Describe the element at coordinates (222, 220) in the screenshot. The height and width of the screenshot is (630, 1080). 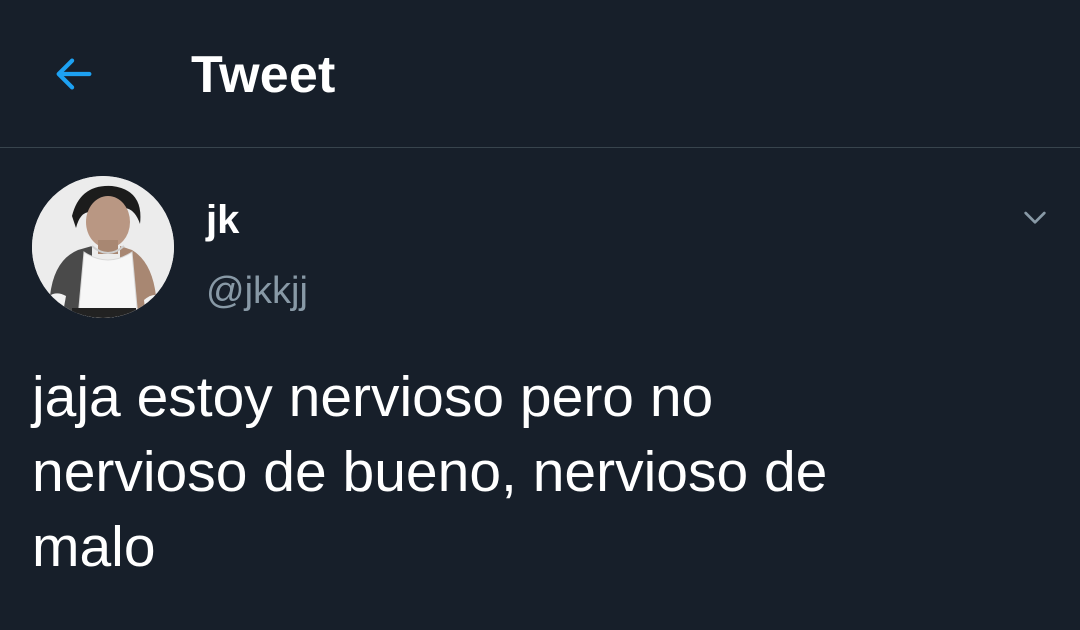
I see `author-display-name: jk` at that location.